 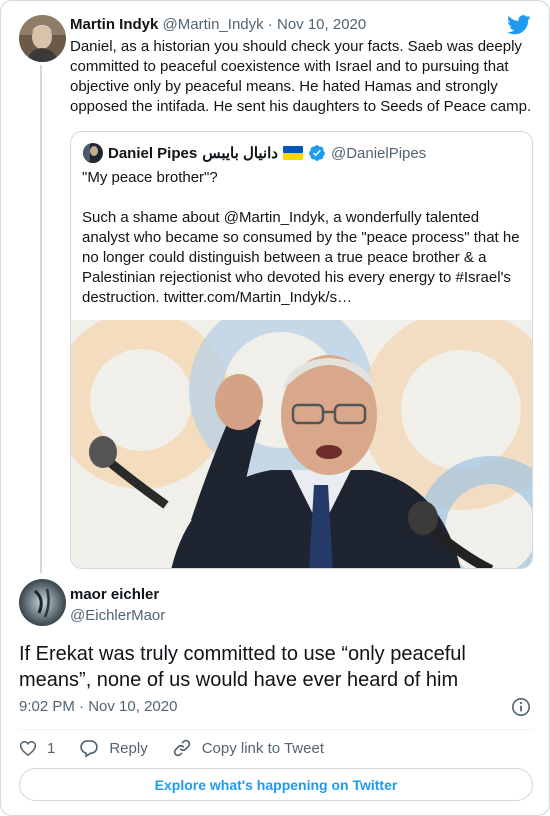 I want to click on daniel-pipes-avatar, so click(x=93, y=153).